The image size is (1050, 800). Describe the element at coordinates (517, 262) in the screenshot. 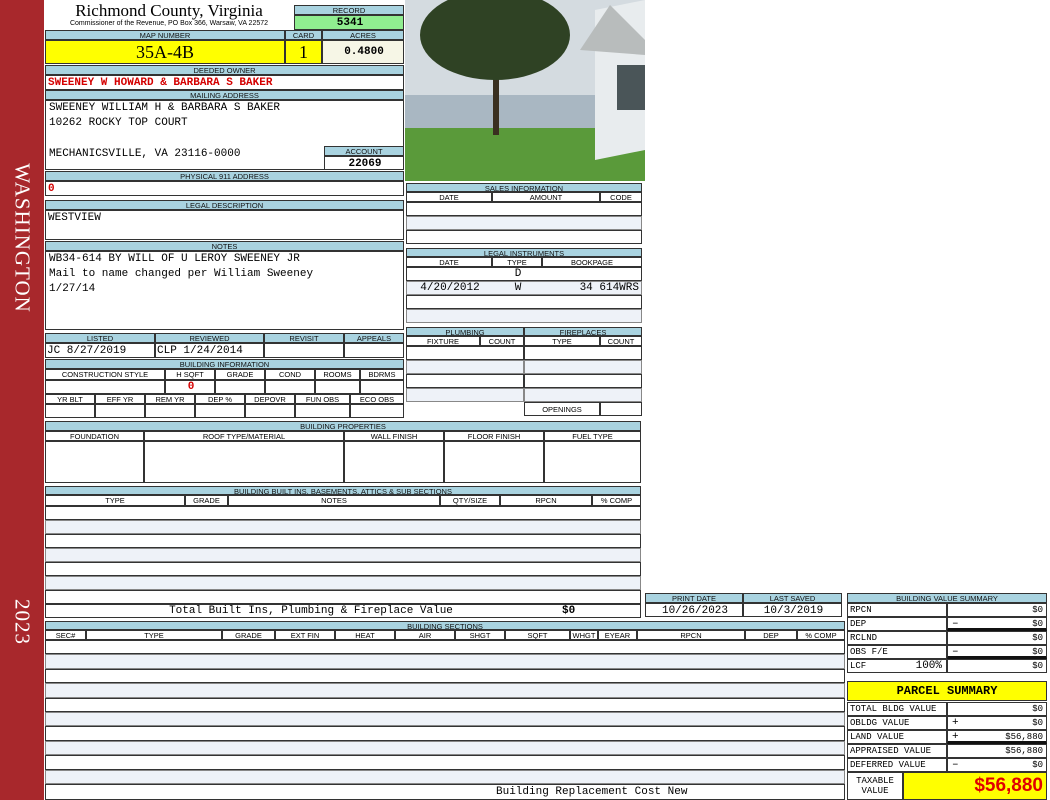

I see `legal-instruments-header: TYPE` at that location.